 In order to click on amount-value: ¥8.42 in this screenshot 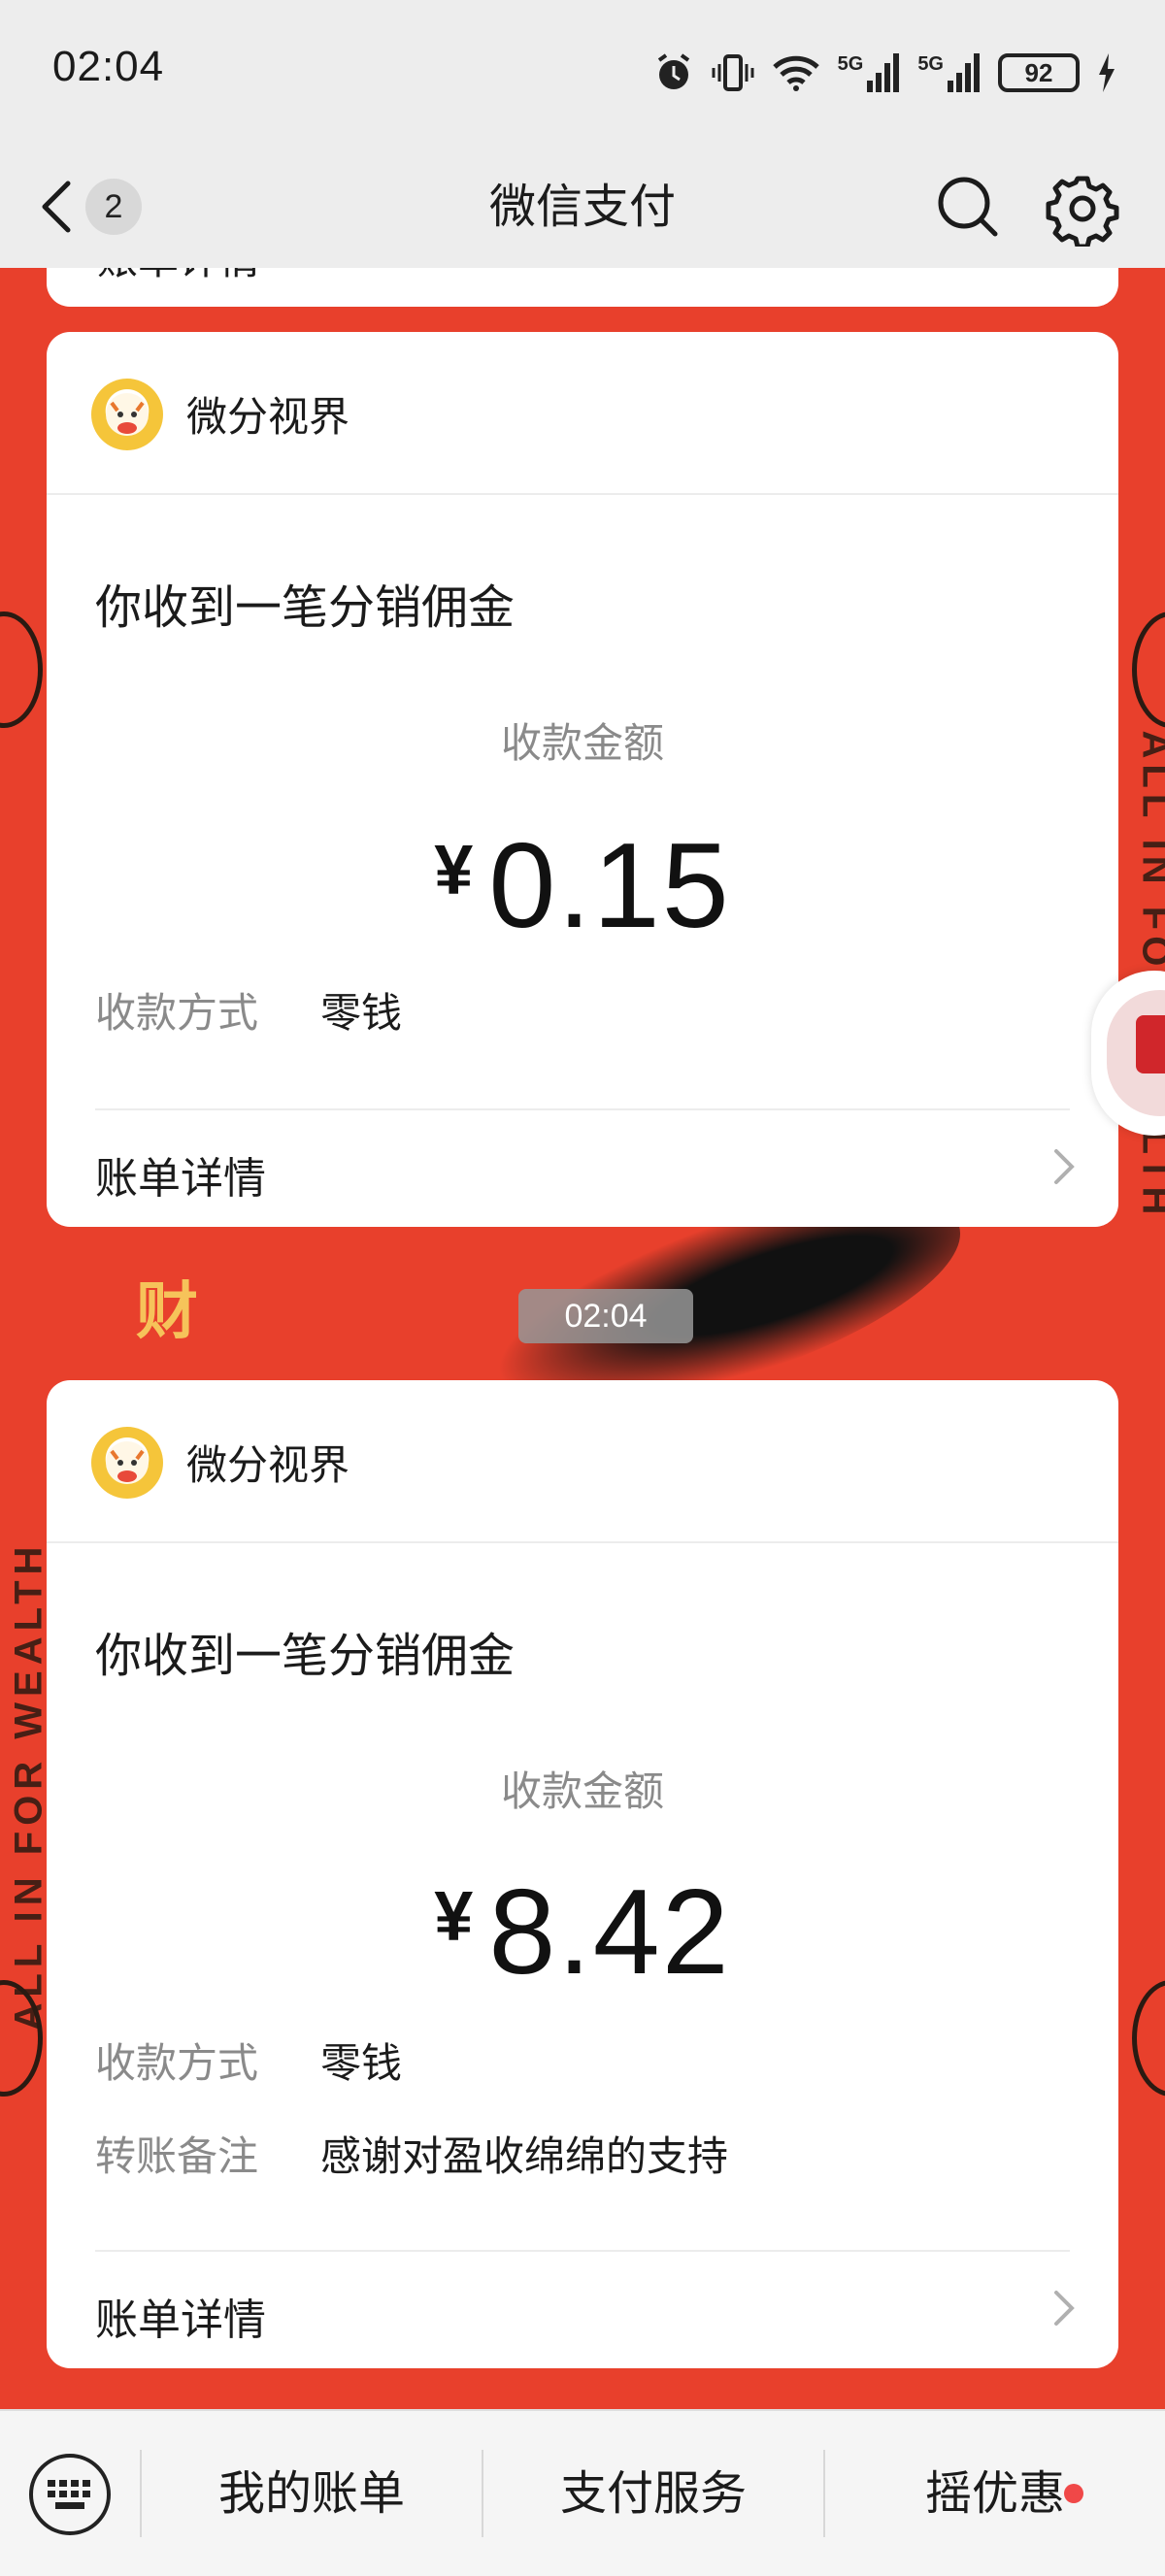, I will do `click(582, 1932)`.